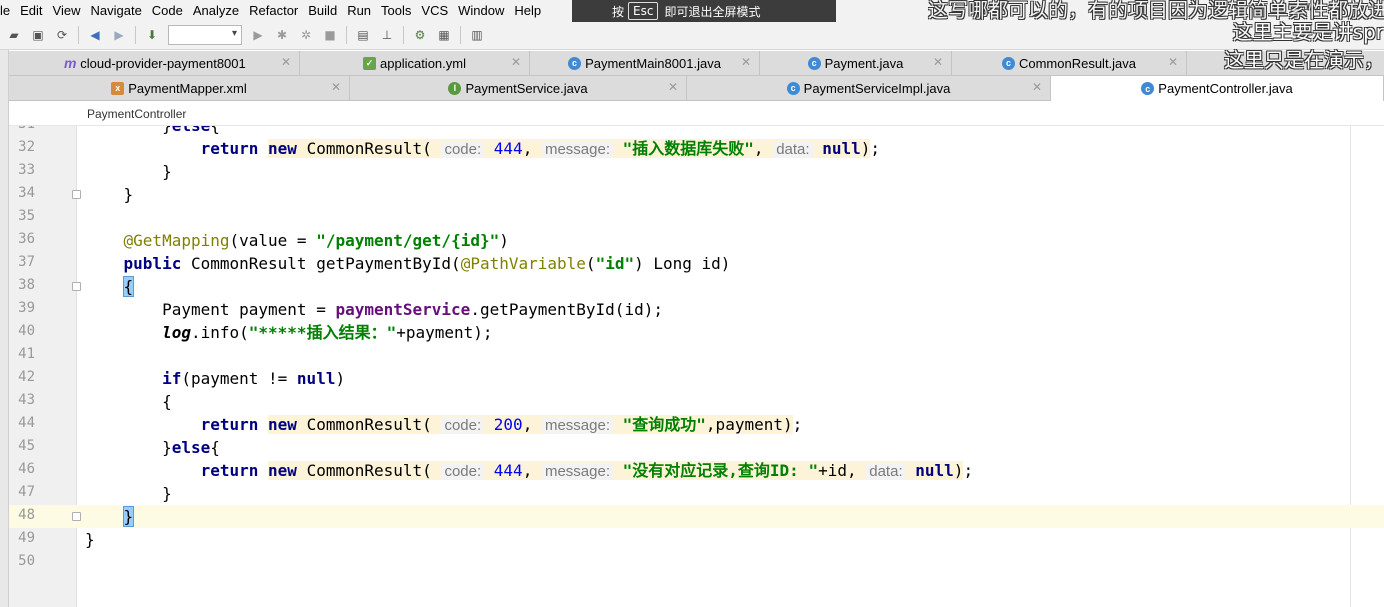 The height and width of the screenshot is (607, 1384). I want to click on esc-banner-prefix: 按, so click(618, 11).